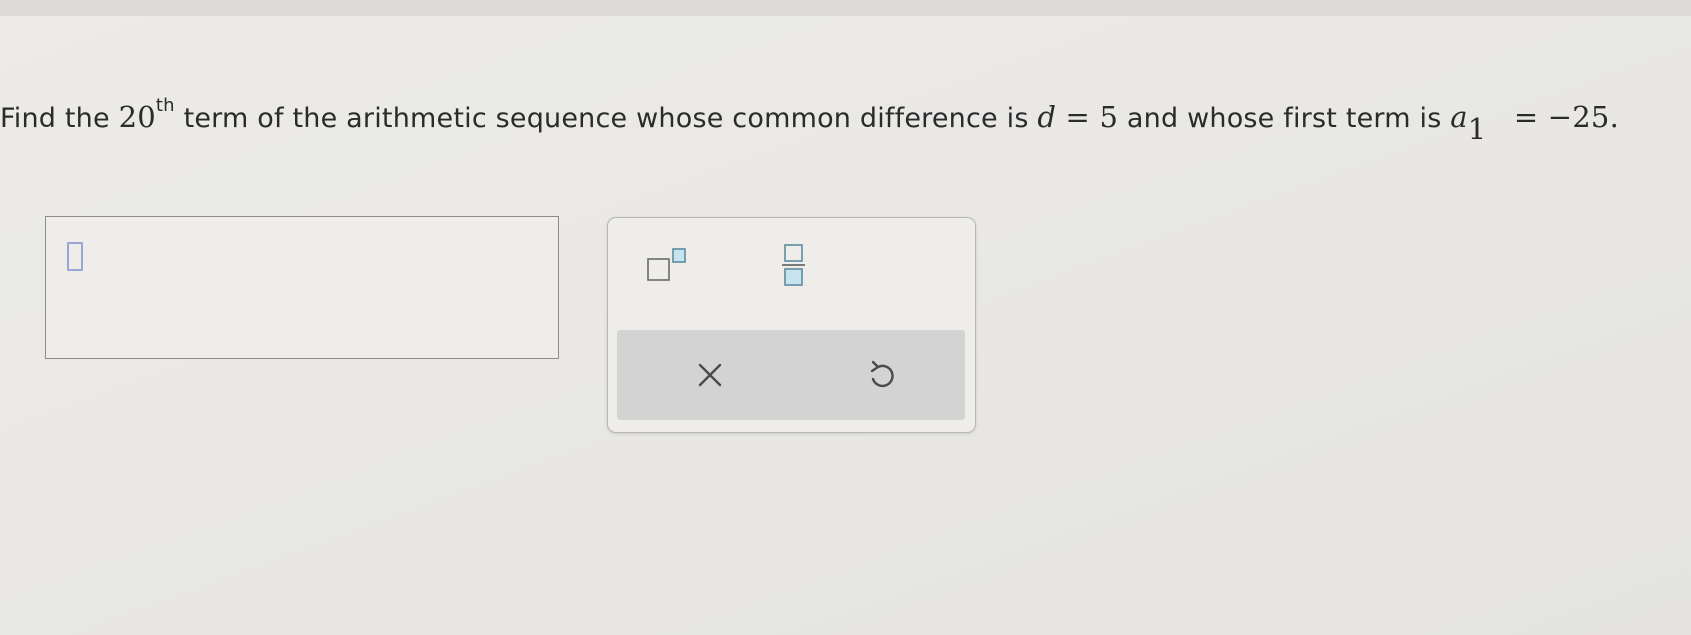 This screenshot has width=1691, height=635. I want to click on superscript-template-icon, so click(666, 264).